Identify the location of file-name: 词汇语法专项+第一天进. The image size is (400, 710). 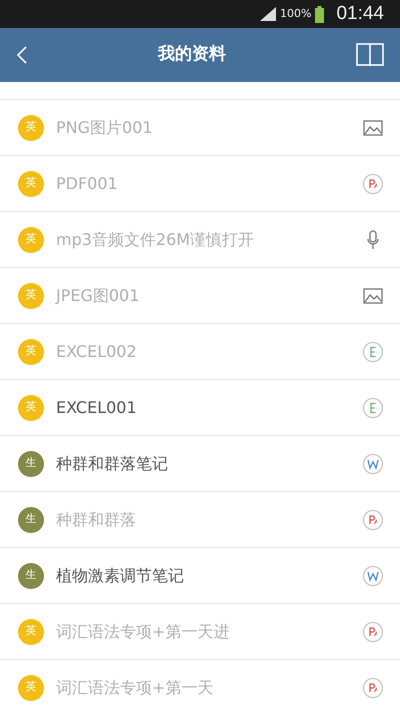
(143, 631).